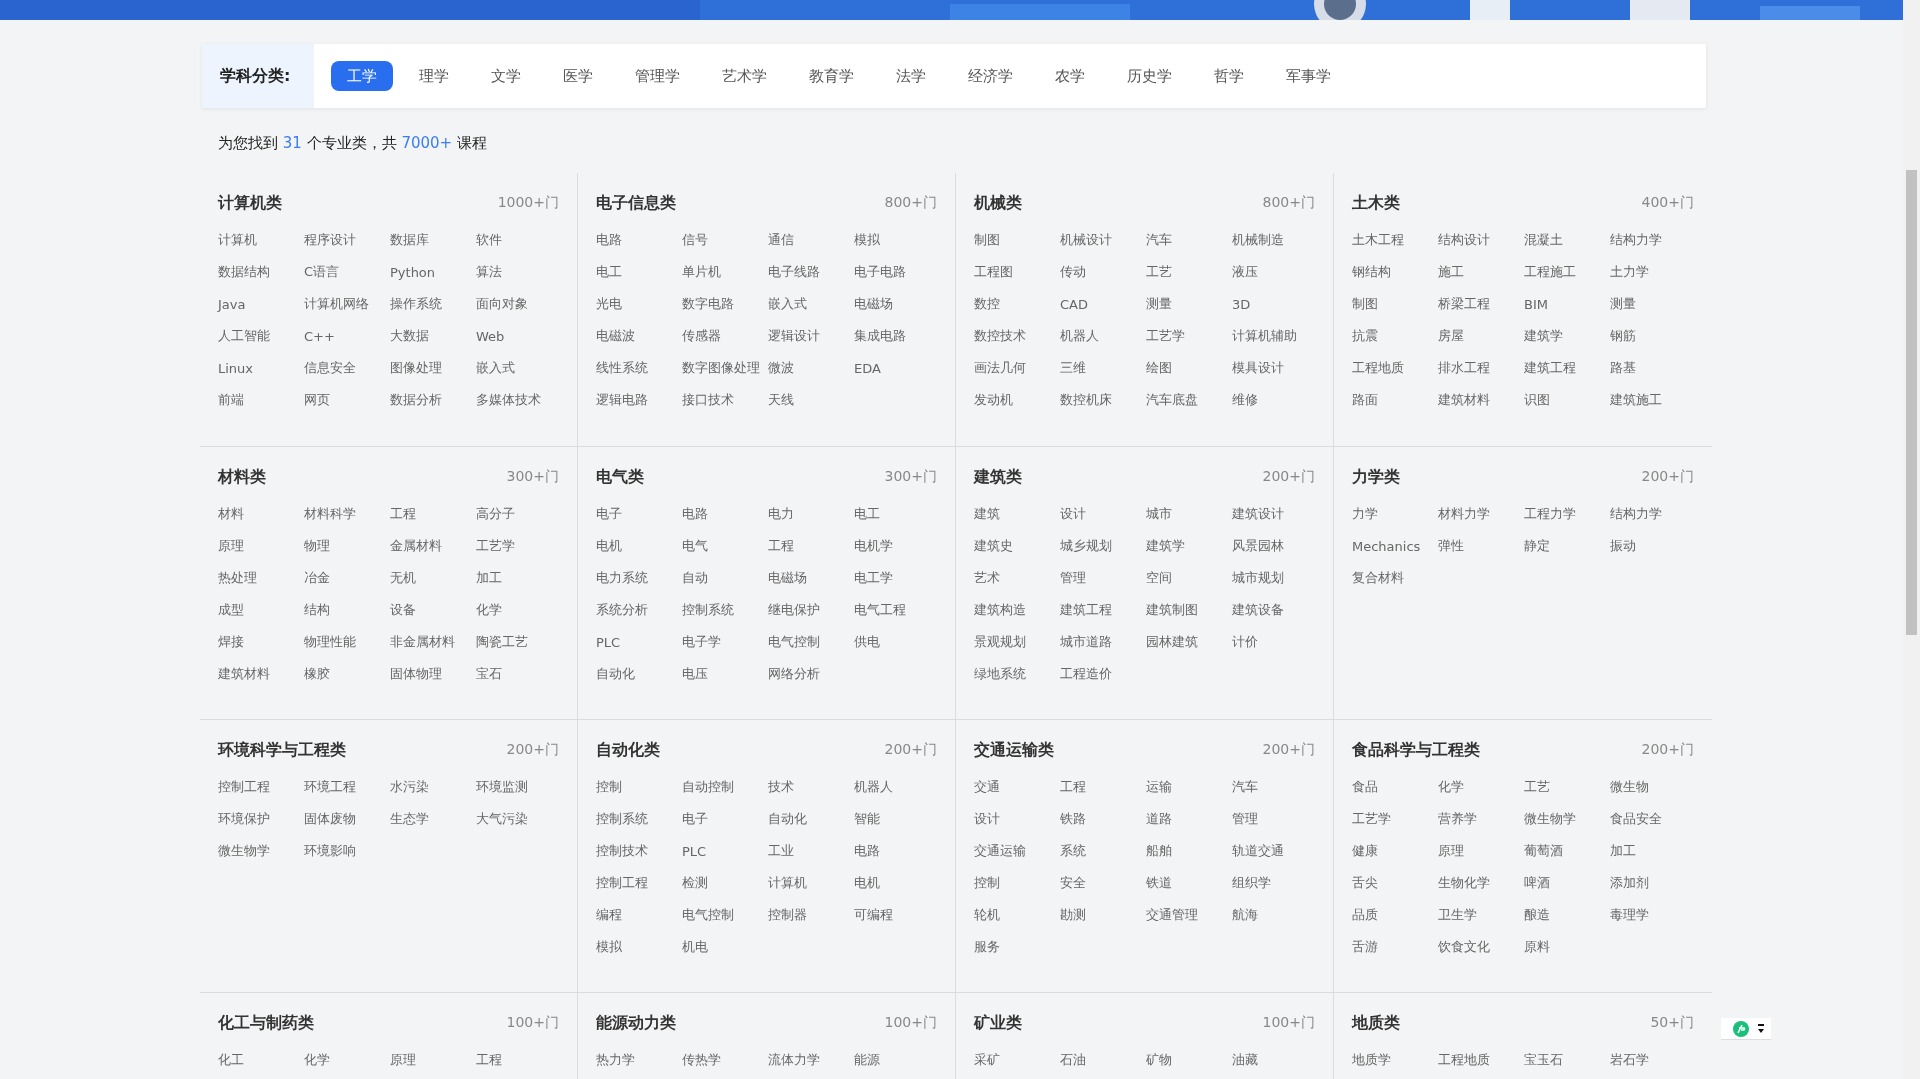 Image resolution: width=1920 pixels, height=1079 pixels. What do you see at coordinates (1623, 368) in the screenshot?
I see `major-link: 路基` at bounding box center [1623, 368].